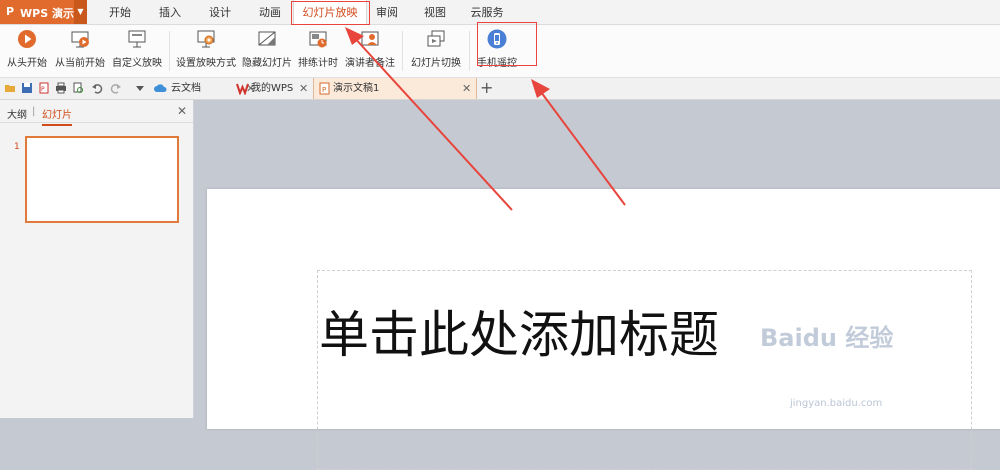 The height and width of the screenshot is (470, 1000). I want to click on redo-icon, so click(116, 88).